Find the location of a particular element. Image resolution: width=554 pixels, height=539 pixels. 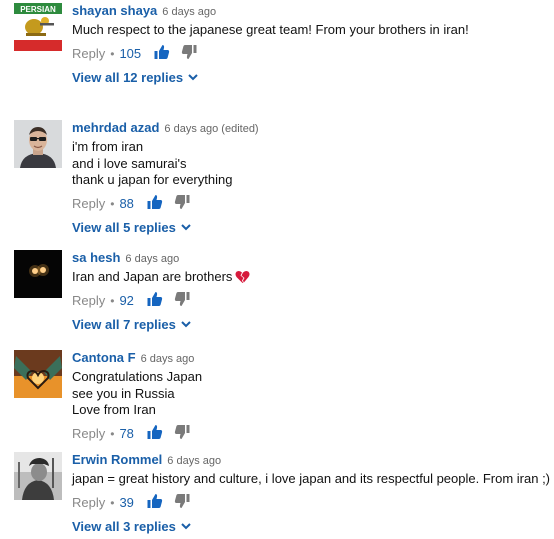

view-replies-link: View all 7 replies is located at coordinates (313, 325).